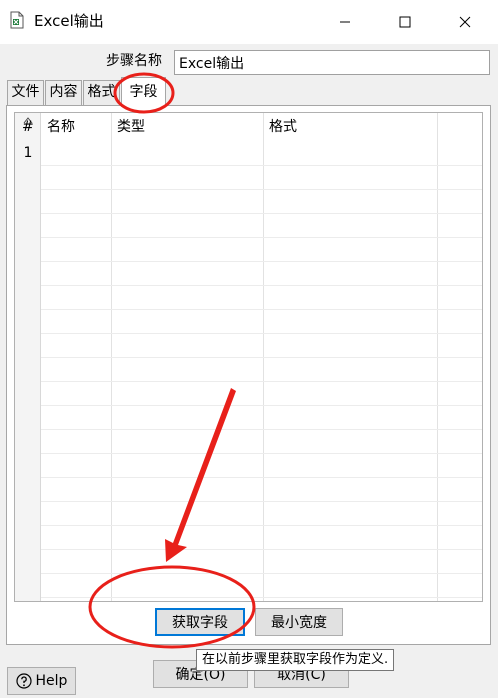  Describe the element at coordinates (295, 660) in the screenshot. I see `tooltip: 在以前步骤里获取字段作为定义.` at that location.